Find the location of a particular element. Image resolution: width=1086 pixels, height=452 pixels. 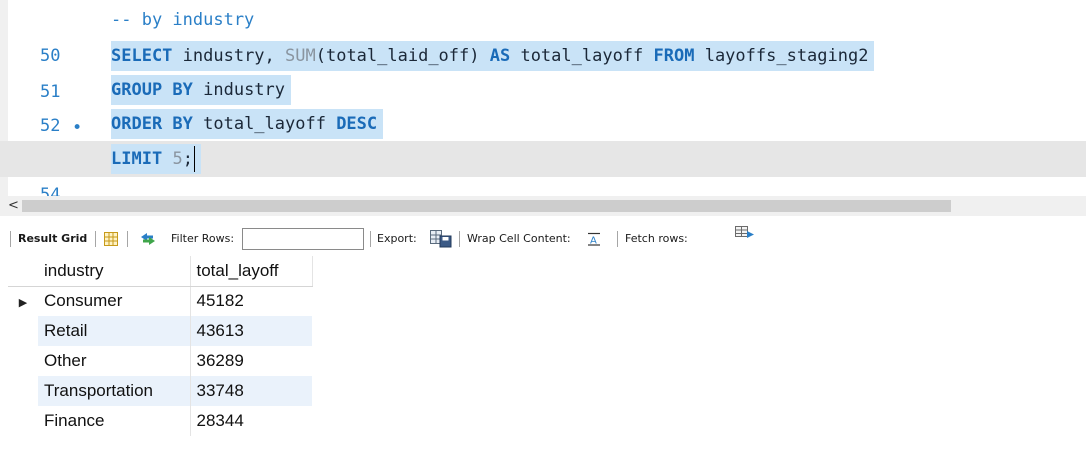

editor-line-52: 52 GROUP BY industry is located at coordinates (543, 104).